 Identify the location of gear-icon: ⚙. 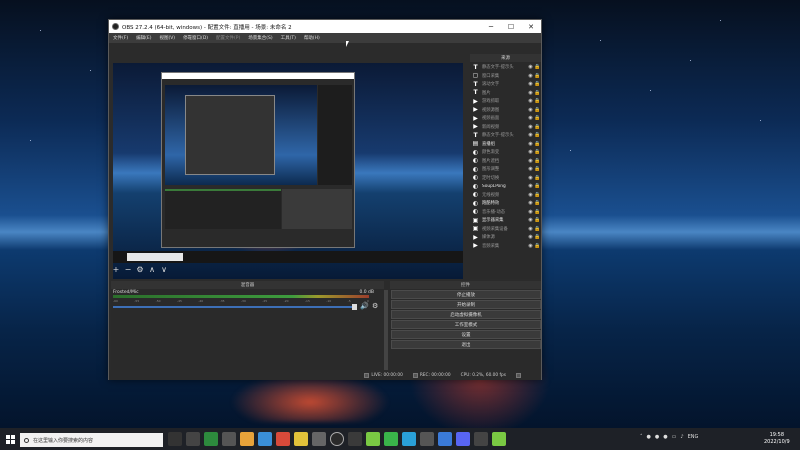
(375, 306).